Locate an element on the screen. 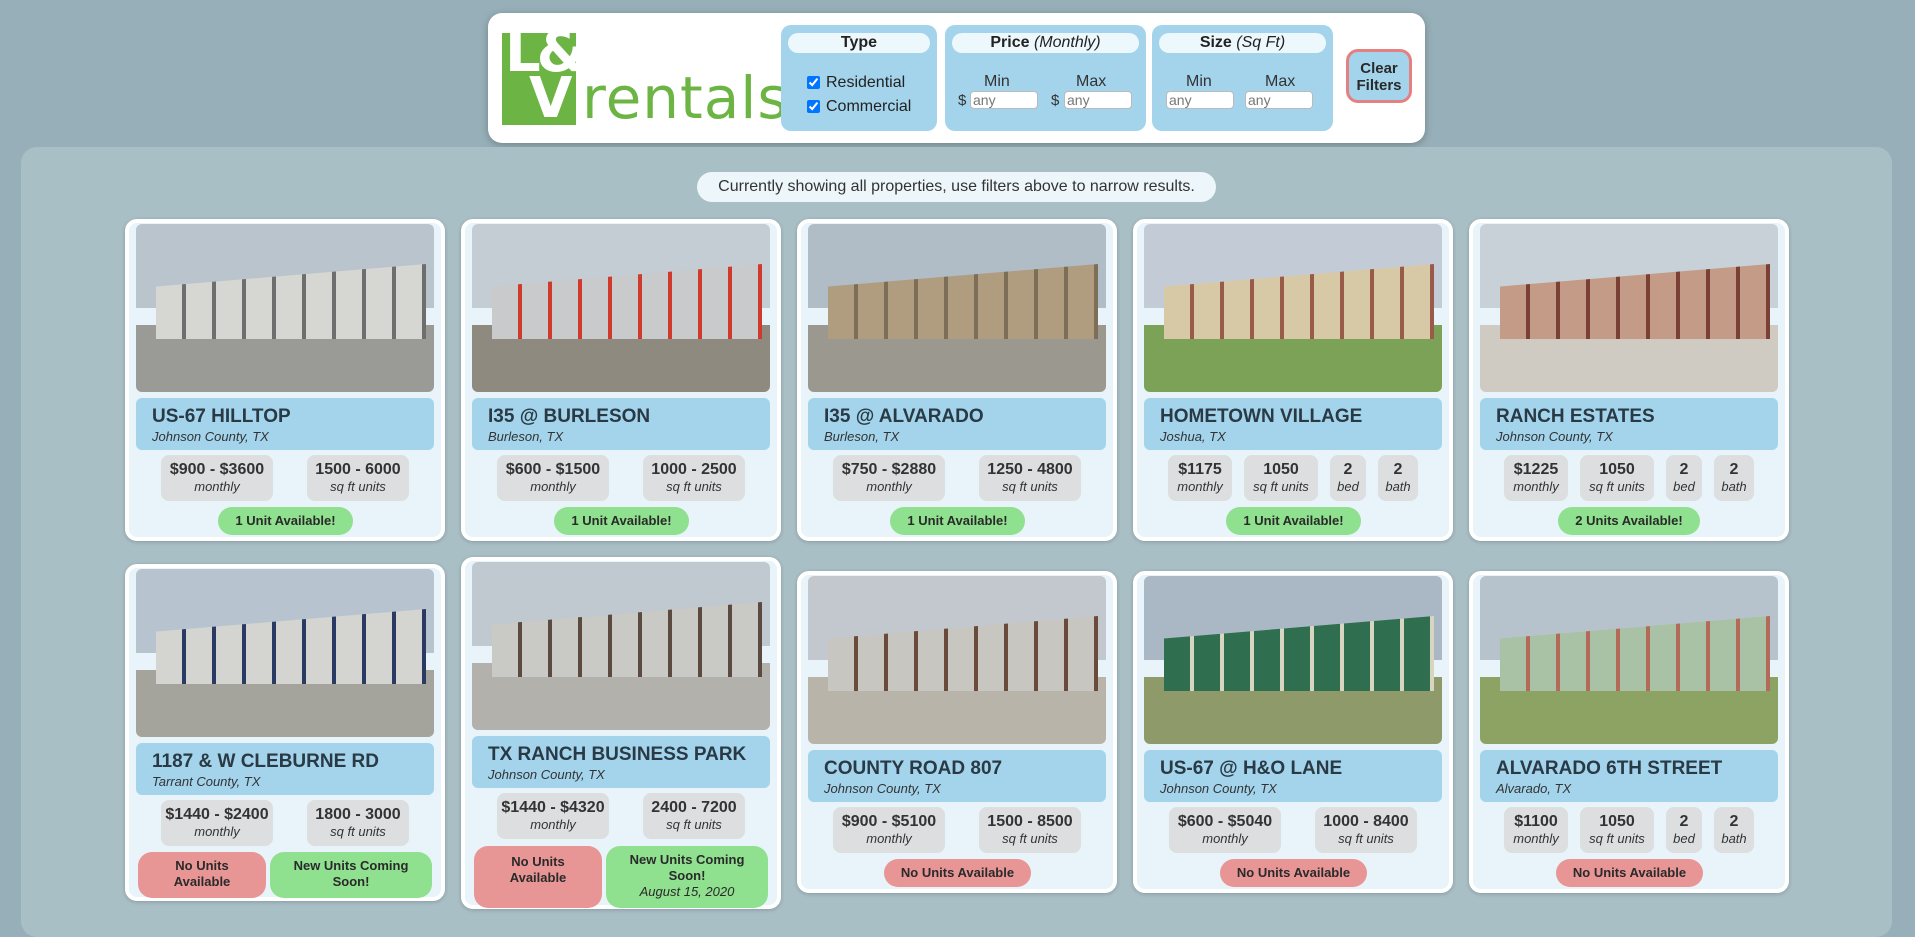 The height and width of the screenshot is (937, 1915). size-stat-value: 1250 - 4800 is located at coordinates (1030, 469).